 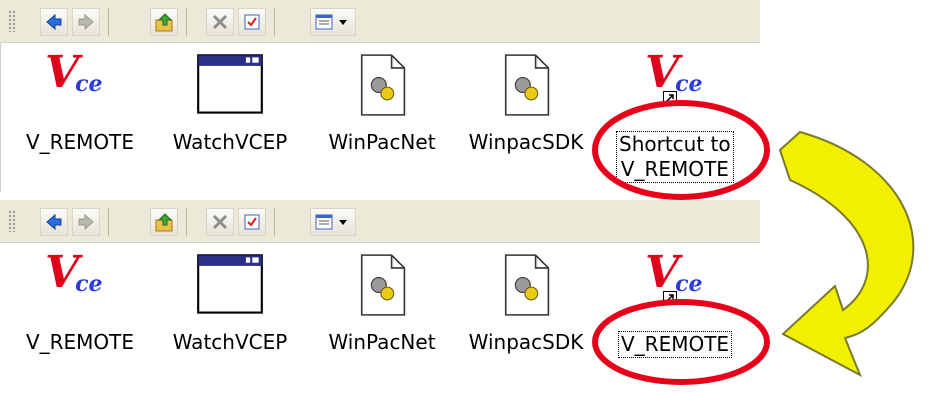 What do you see at coordinates (846, 254) in the screenshot?
I see `curved-arrow-icon` at bounding box center [846, 254].